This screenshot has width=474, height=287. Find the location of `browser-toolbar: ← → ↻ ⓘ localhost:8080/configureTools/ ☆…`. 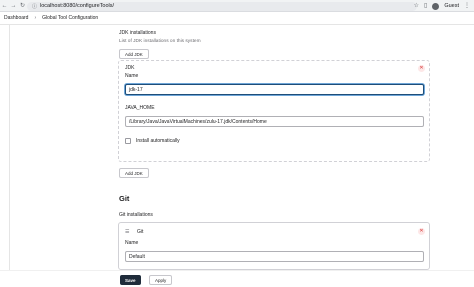

browser-toolbar: ← → ↻ ⓘ localhost:8080/configureTools/ ☆… is located at coordinates (237, 6).